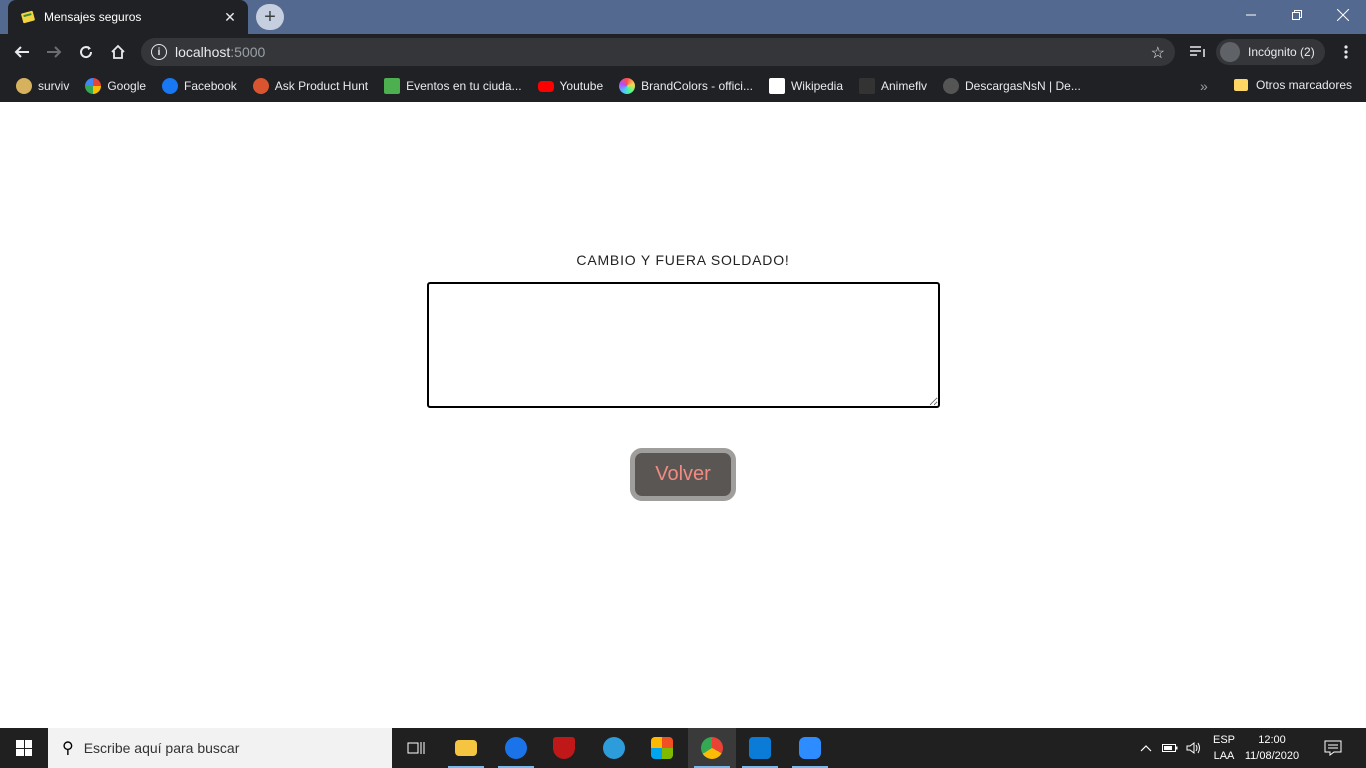 This screenshot has width=1366, height=768. Describe the element at coordinates (1251, 15) in the screenshot. I see `minimize-icon` at that location.